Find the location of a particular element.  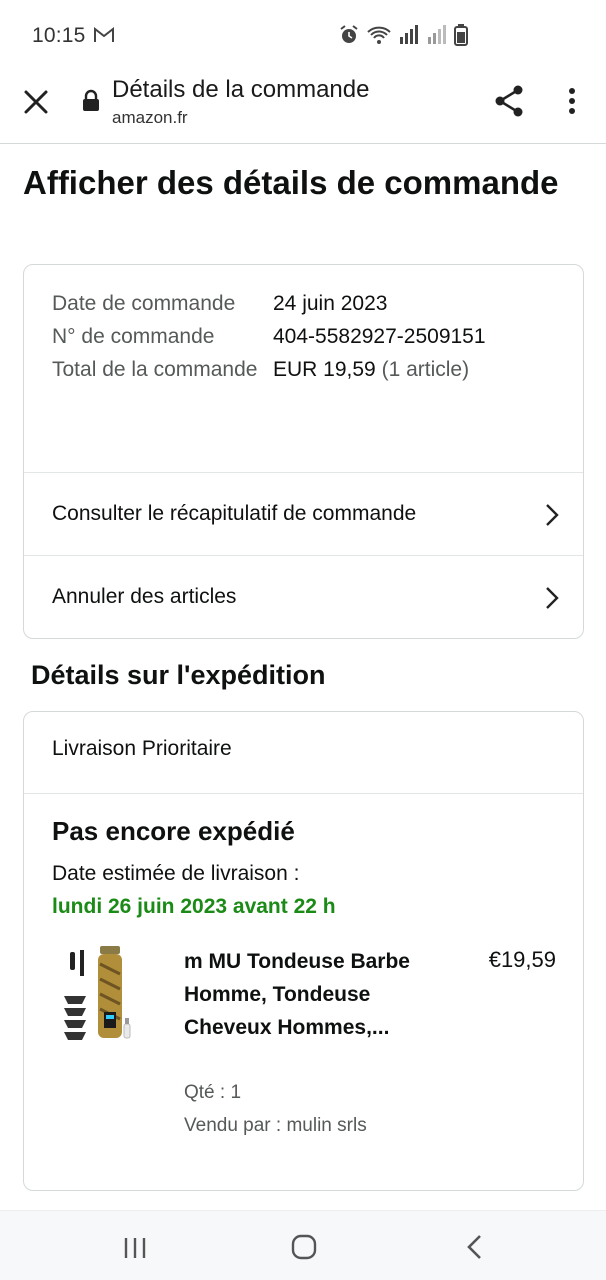

order-number-label: N° de commande is located at coordinates (133, 336).